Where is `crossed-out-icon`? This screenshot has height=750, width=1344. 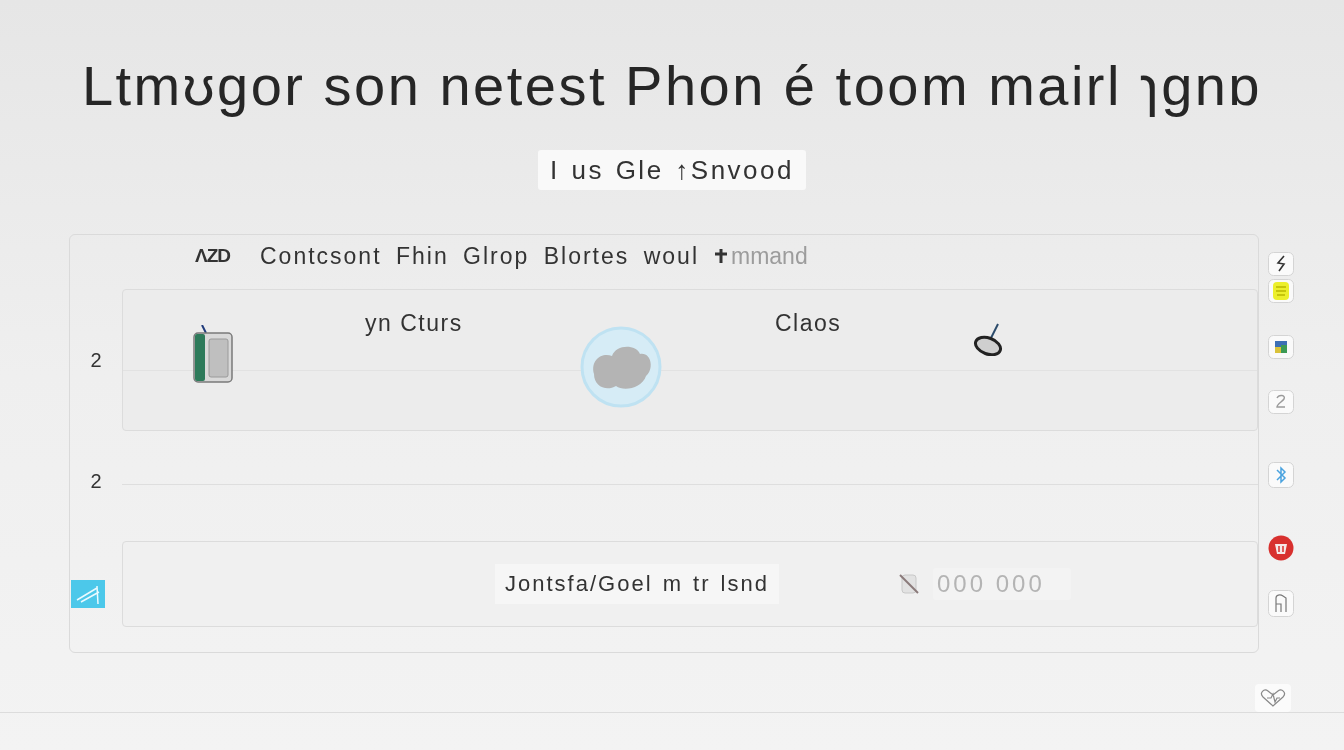
crossed-out-icon is located at coordinates (909, 584).